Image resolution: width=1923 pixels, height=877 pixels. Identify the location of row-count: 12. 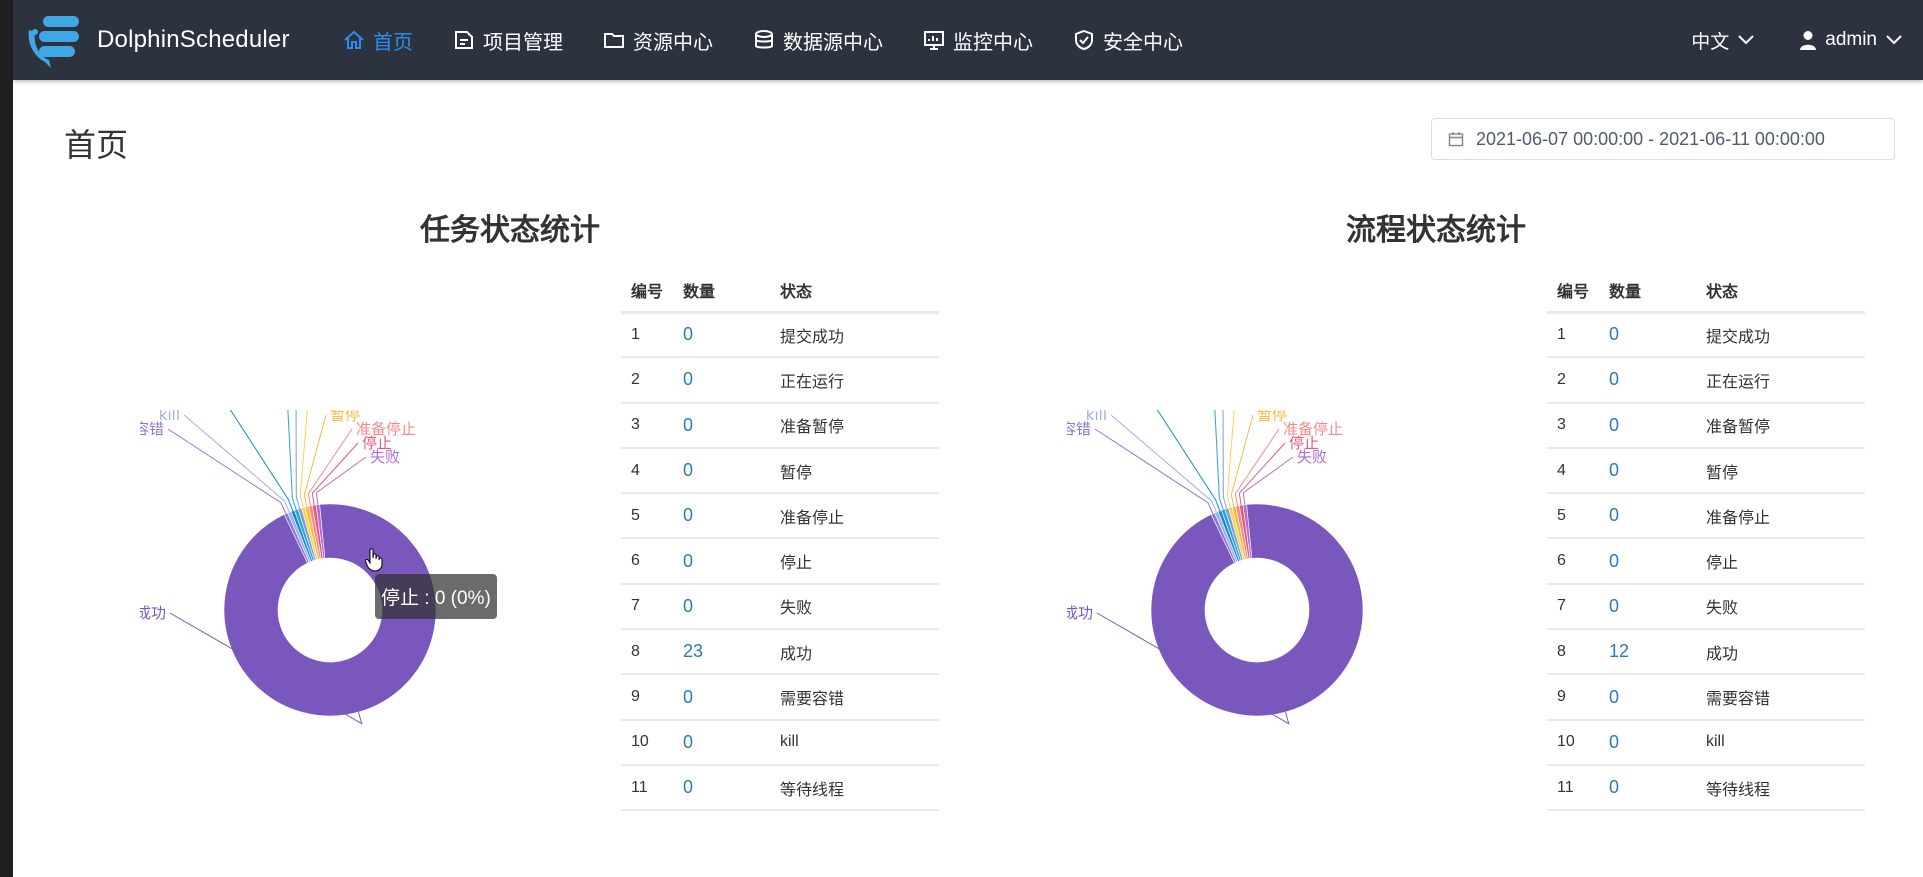
(1657, 652).